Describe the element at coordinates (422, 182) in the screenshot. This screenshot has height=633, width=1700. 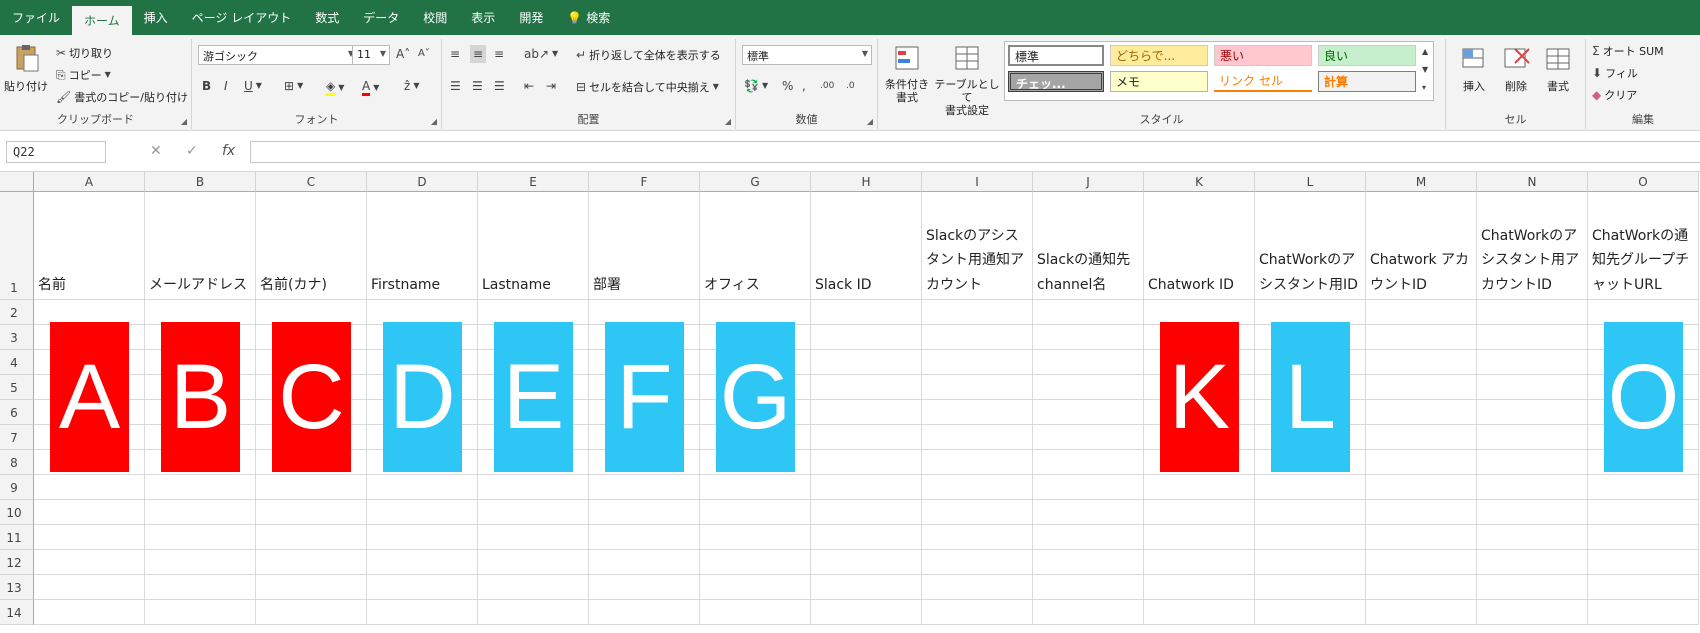
I see `column-header-d: D` at that location.